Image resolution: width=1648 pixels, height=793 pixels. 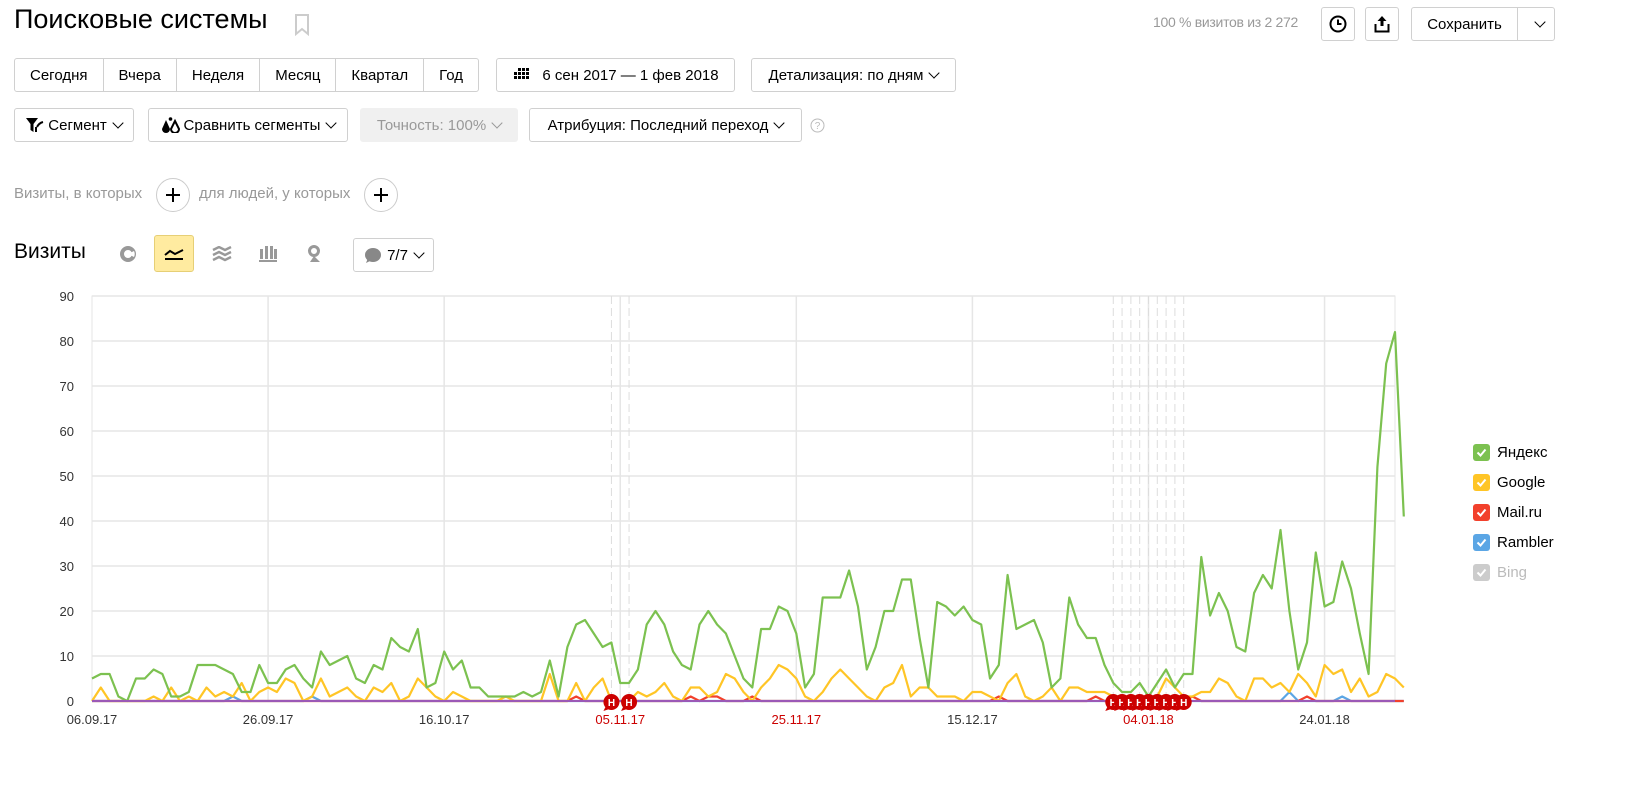 I want to click on segment-dropdown: Сегмент, so click(x=74, y=125).